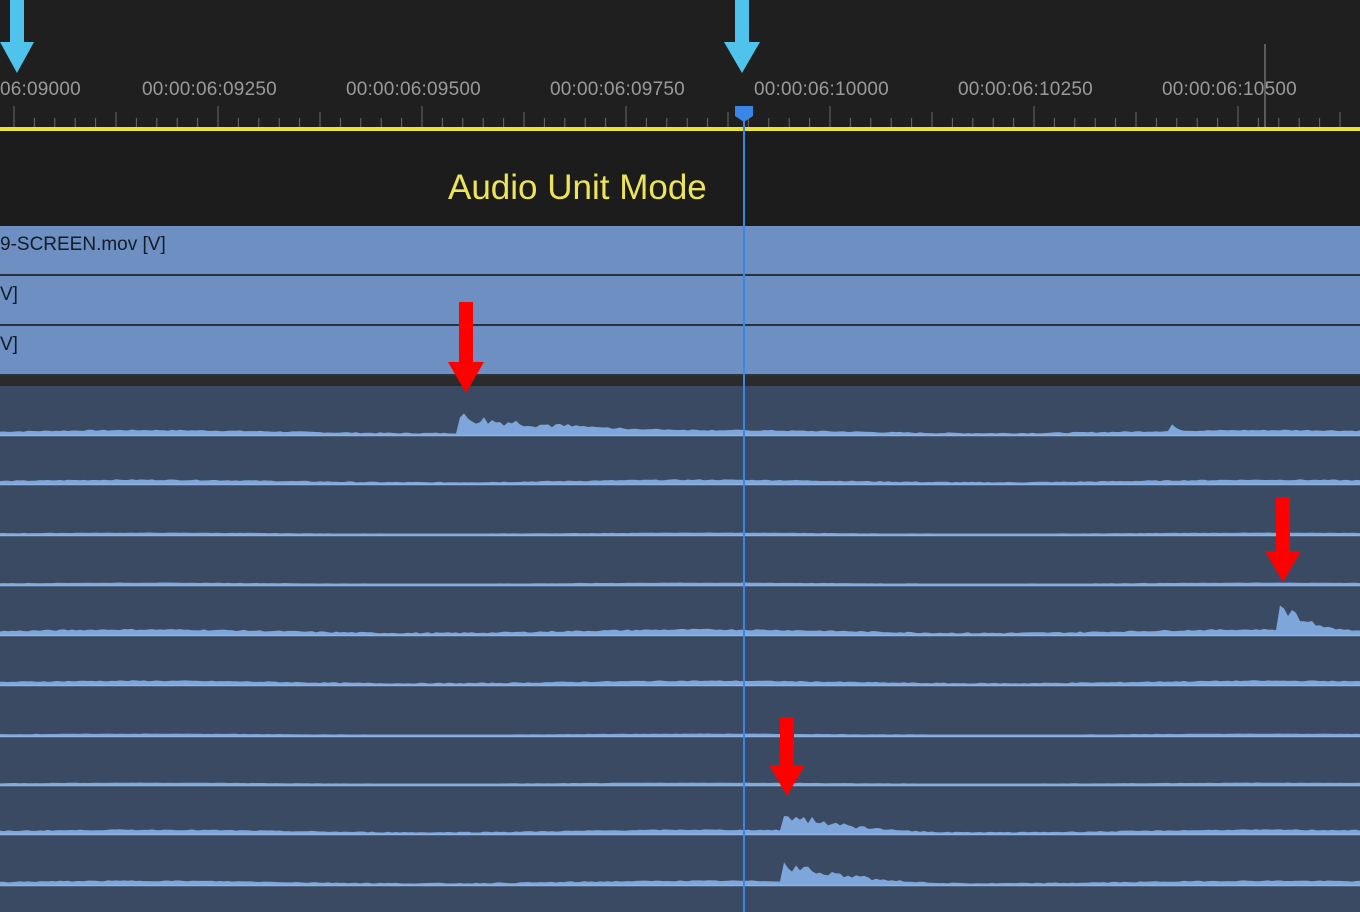  I want to click on video-clip-label: 9-SCREEN.mov [V], so click(83, 244).